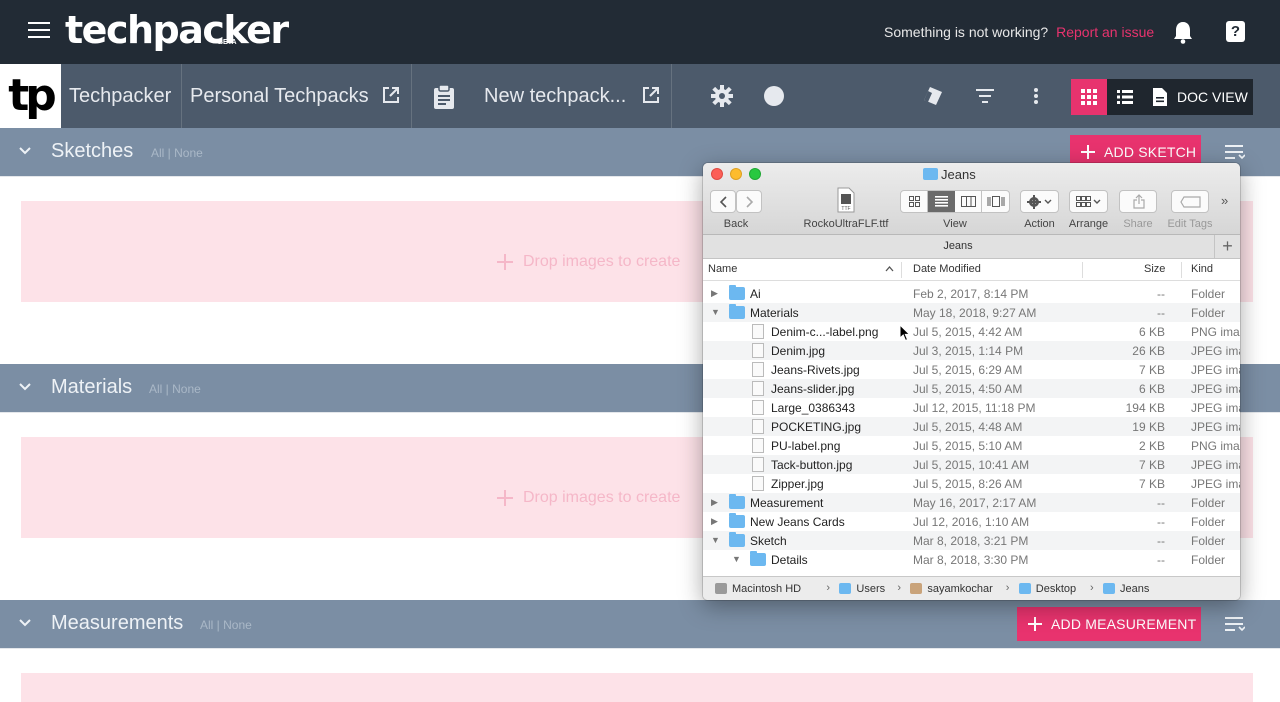 The image size is (1280, 702). What do you see at coordinates (1088, 201) in the screenshot?
I see `arrange-button` at bounding box center [1088, 201].